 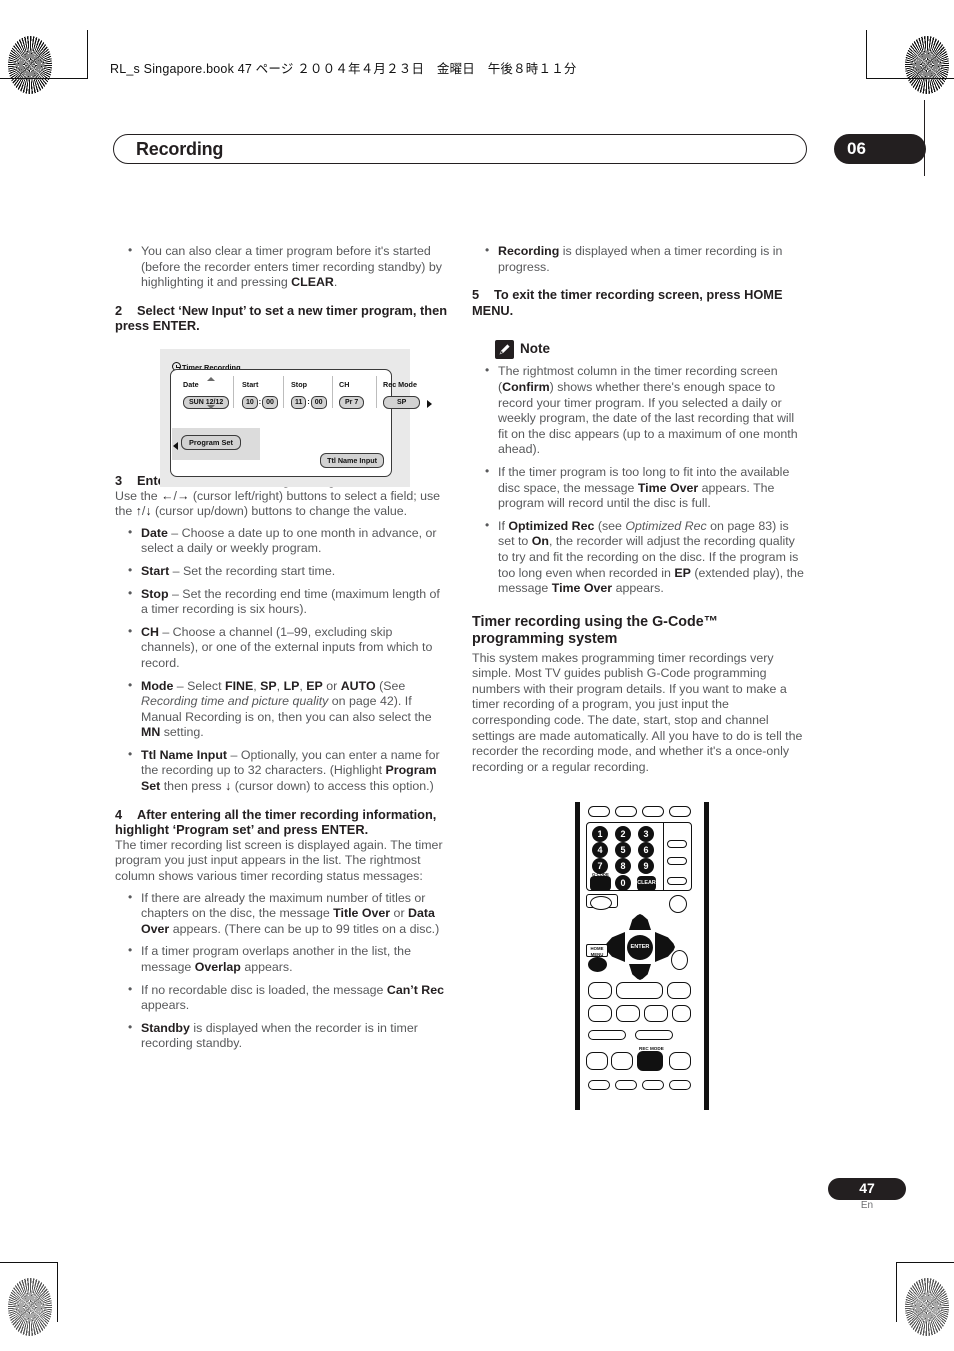 What do you see at coordinates (119, 310) in the screenshot?
I see `step-2-number: 2` at bounding box center [119, 310].